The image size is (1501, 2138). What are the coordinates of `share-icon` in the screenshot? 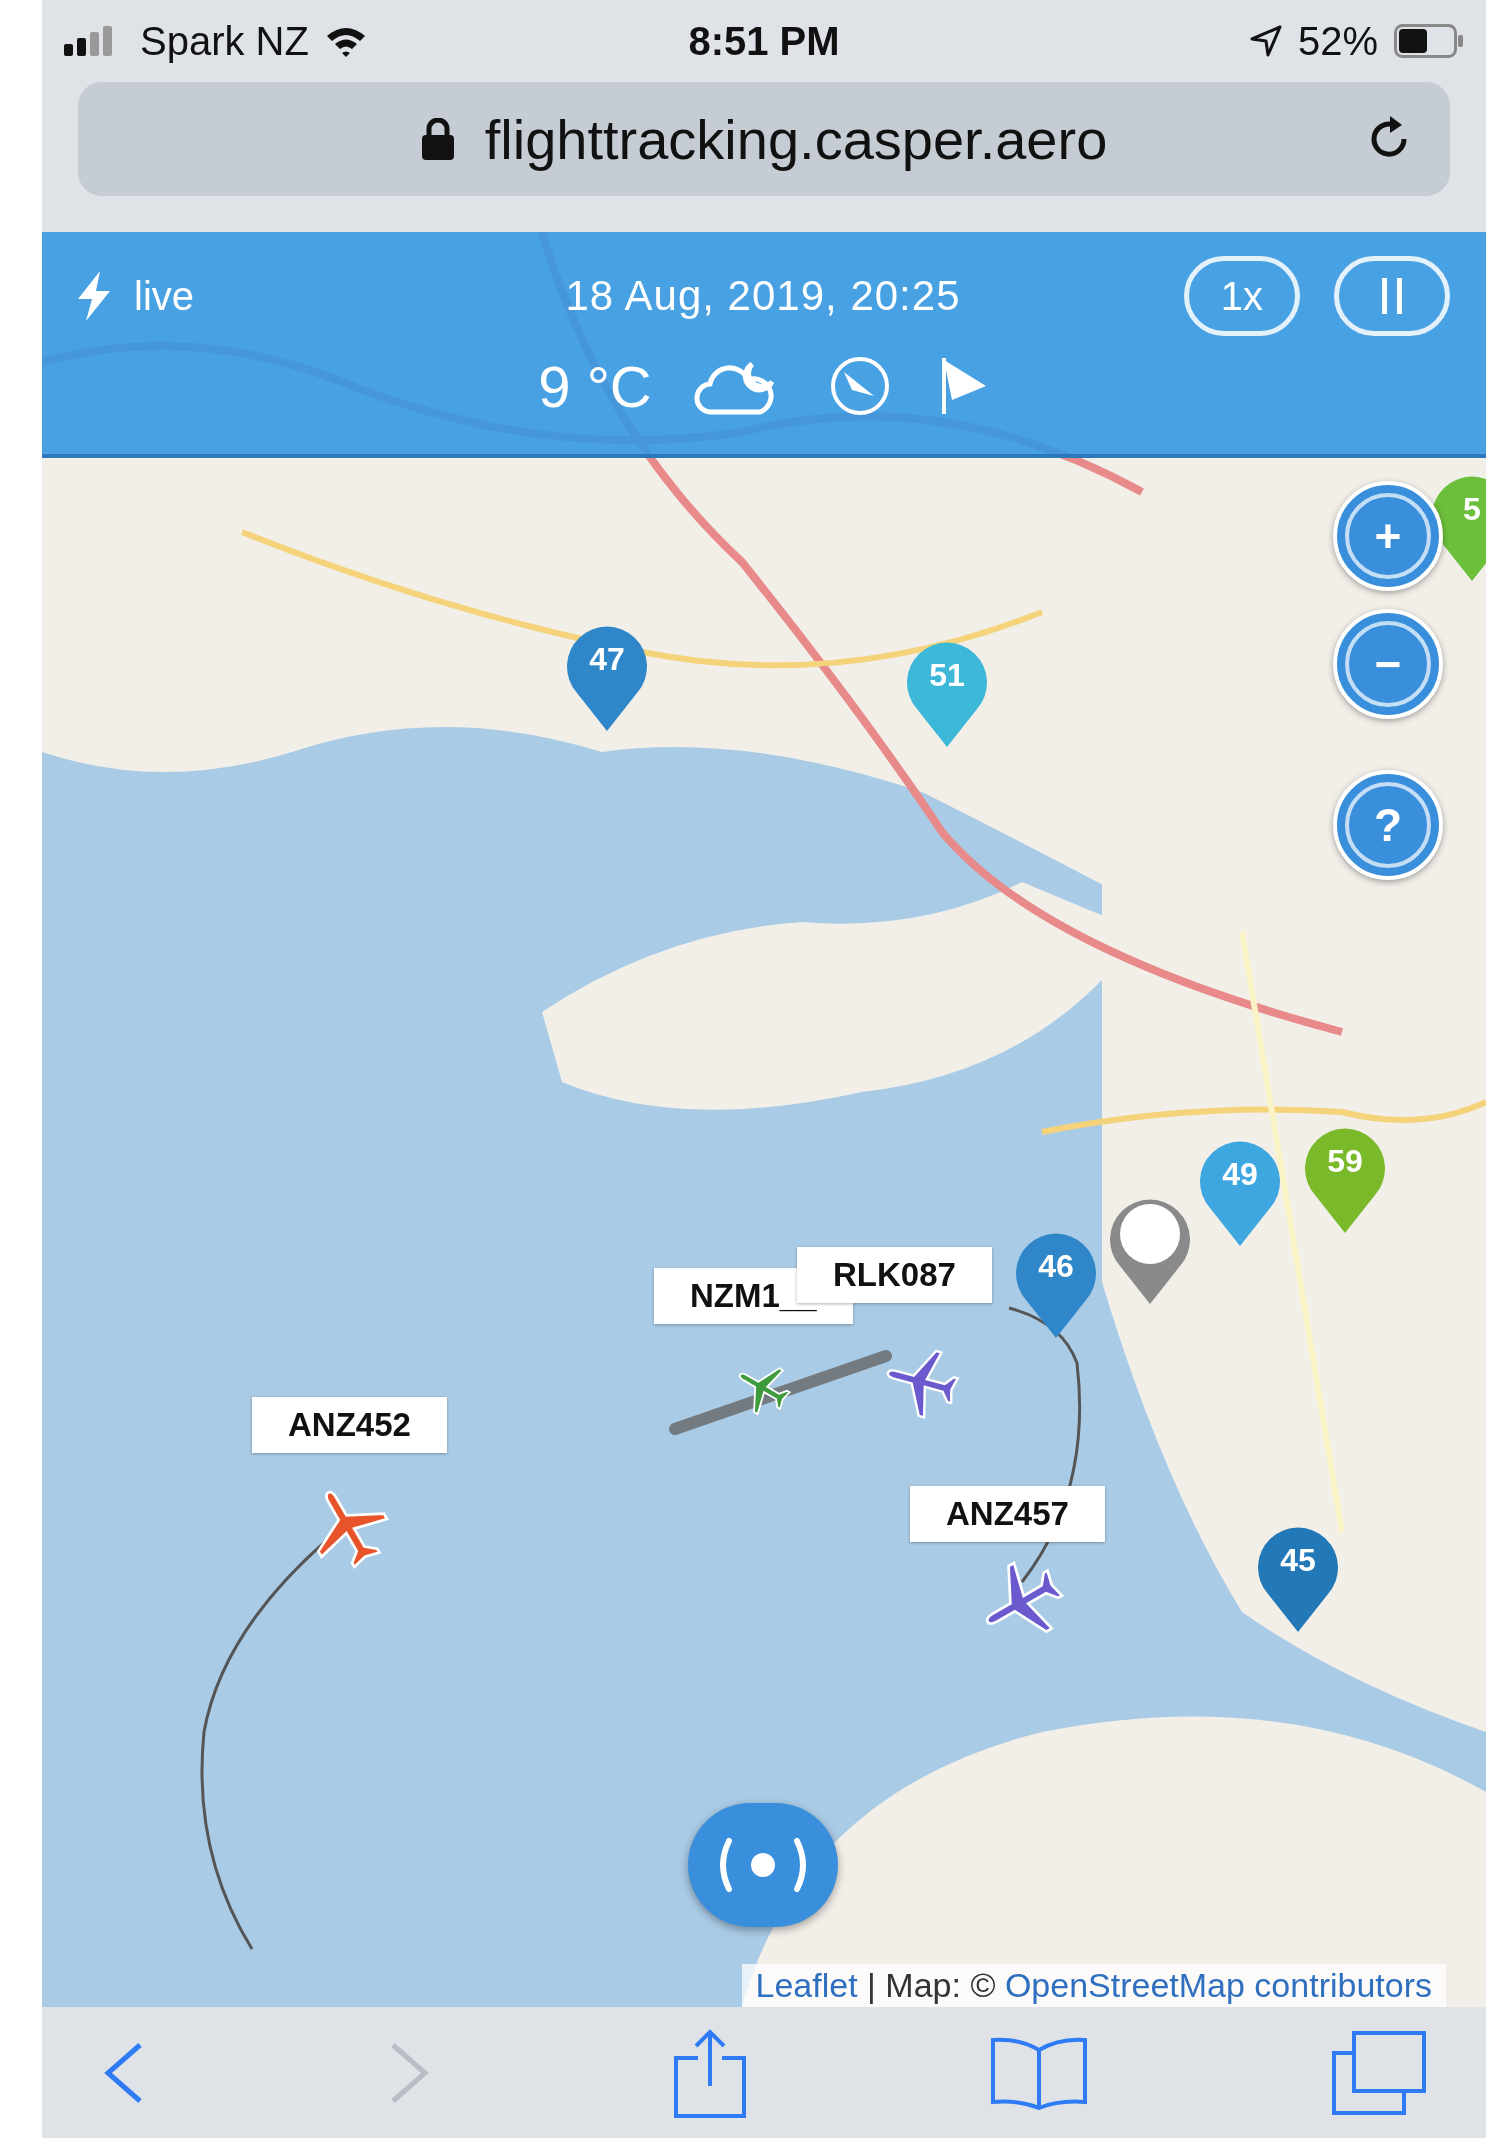 It's located at (710, 2072).